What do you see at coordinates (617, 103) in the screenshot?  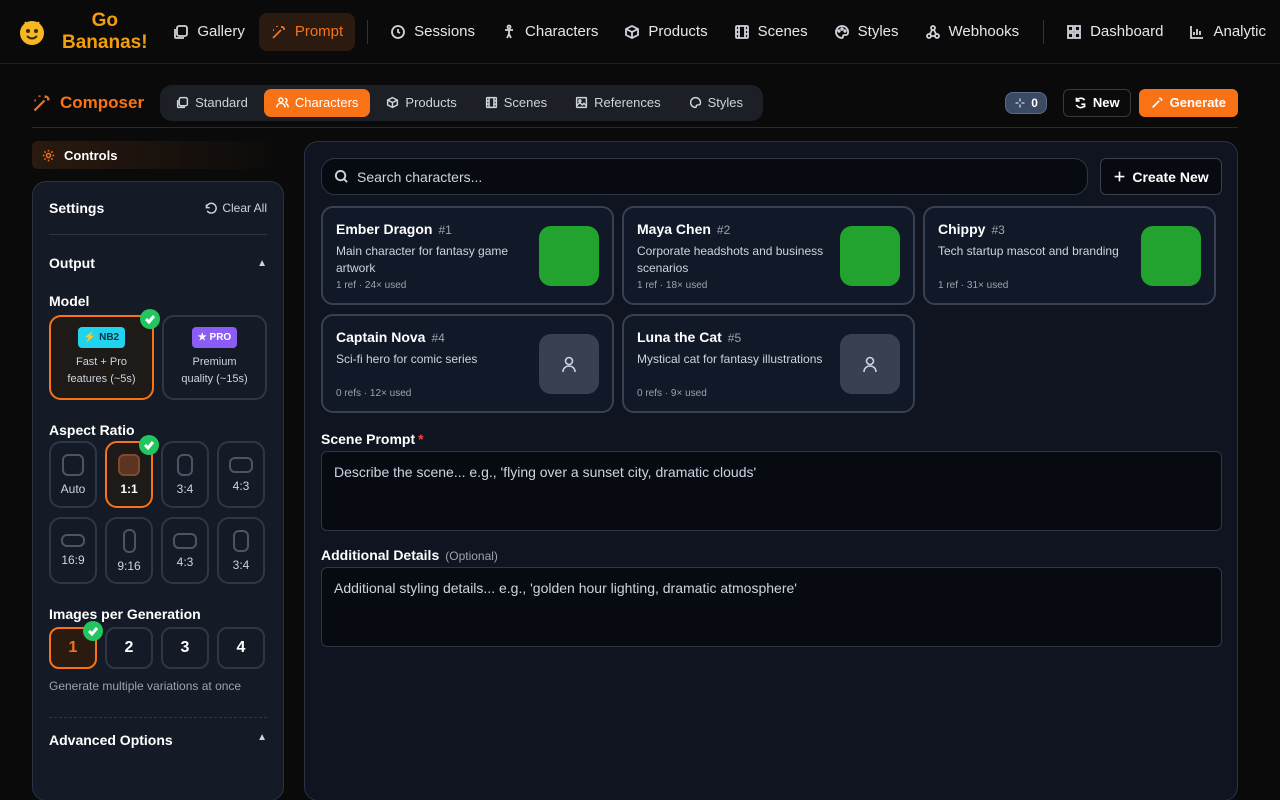 I see `tab-references: References` at bounding box center [617, 103].